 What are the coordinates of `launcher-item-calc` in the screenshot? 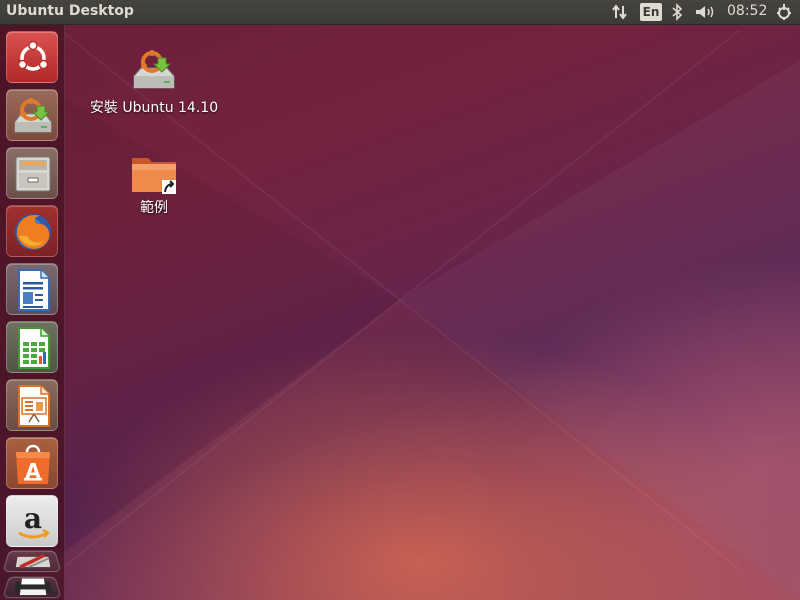 It's located at (32, 347).